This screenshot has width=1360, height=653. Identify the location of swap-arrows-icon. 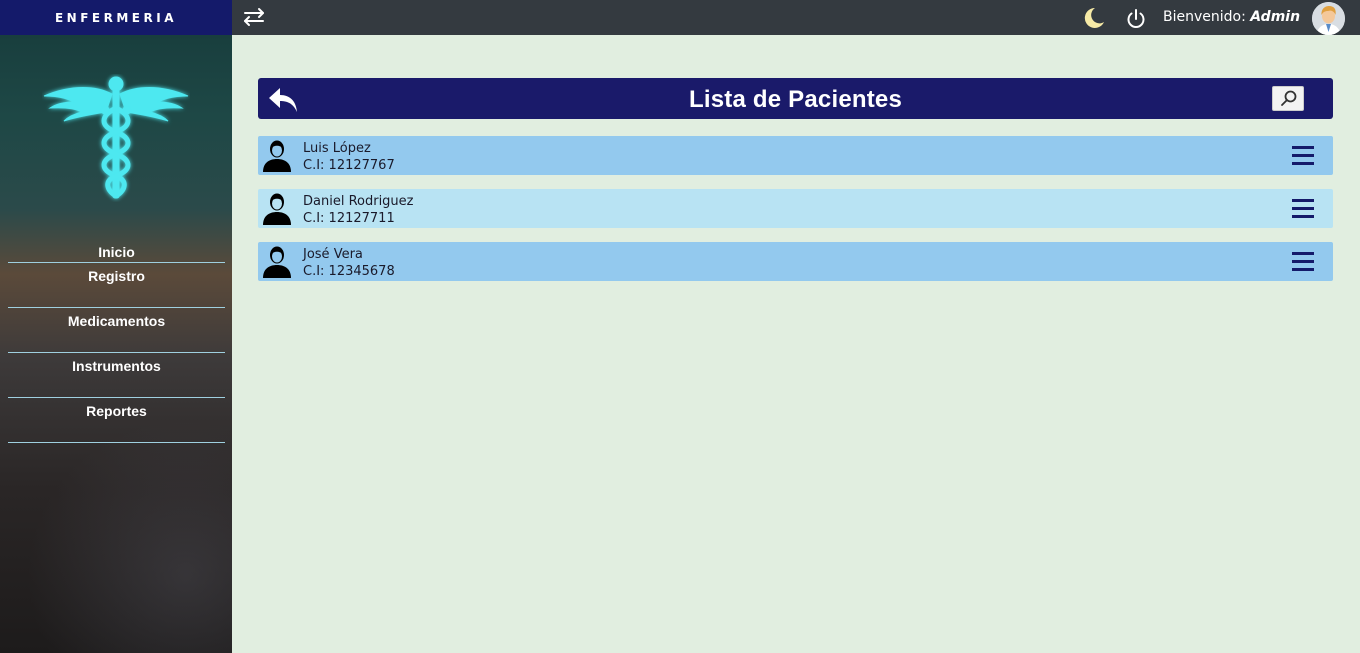
(254, 17).